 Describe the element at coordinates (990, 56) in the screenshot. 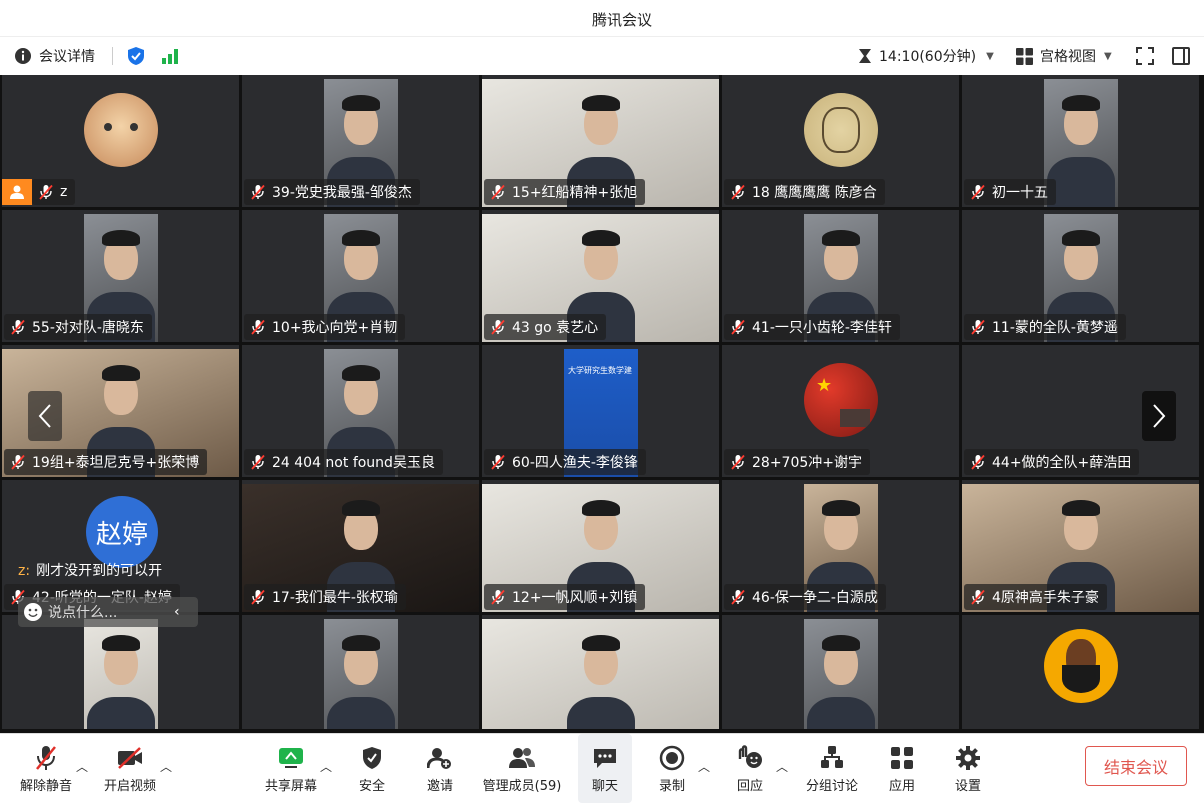

I see `timer-dropdown-icon: ▼` at that location.